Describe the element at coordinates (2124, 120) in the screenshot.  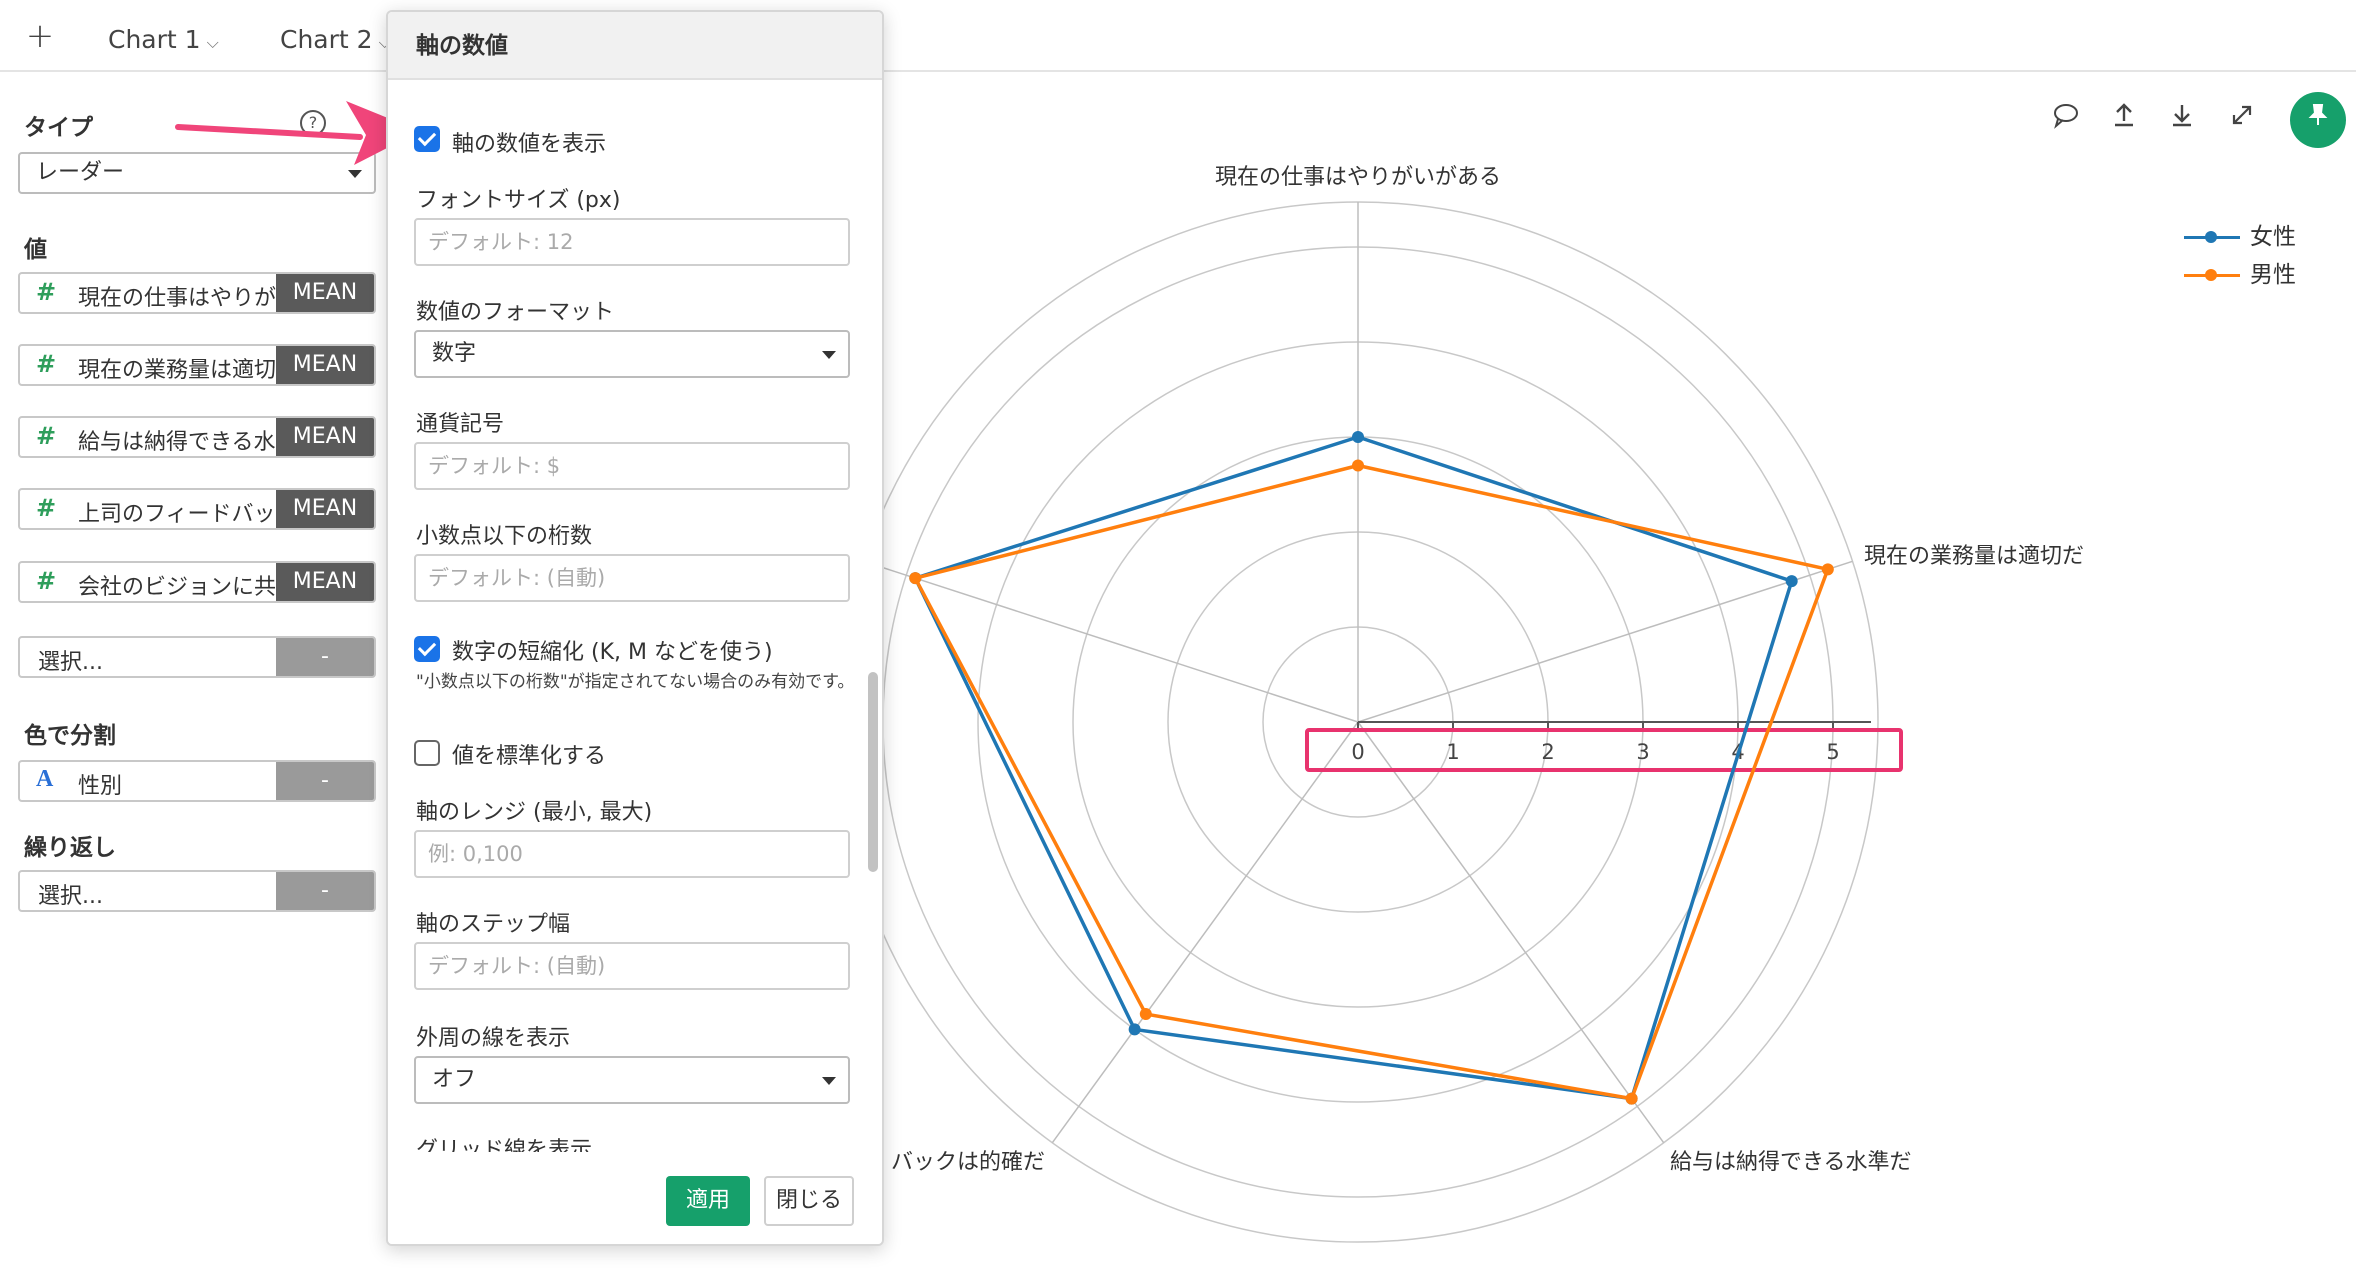
I see `upload-icon` at that location.